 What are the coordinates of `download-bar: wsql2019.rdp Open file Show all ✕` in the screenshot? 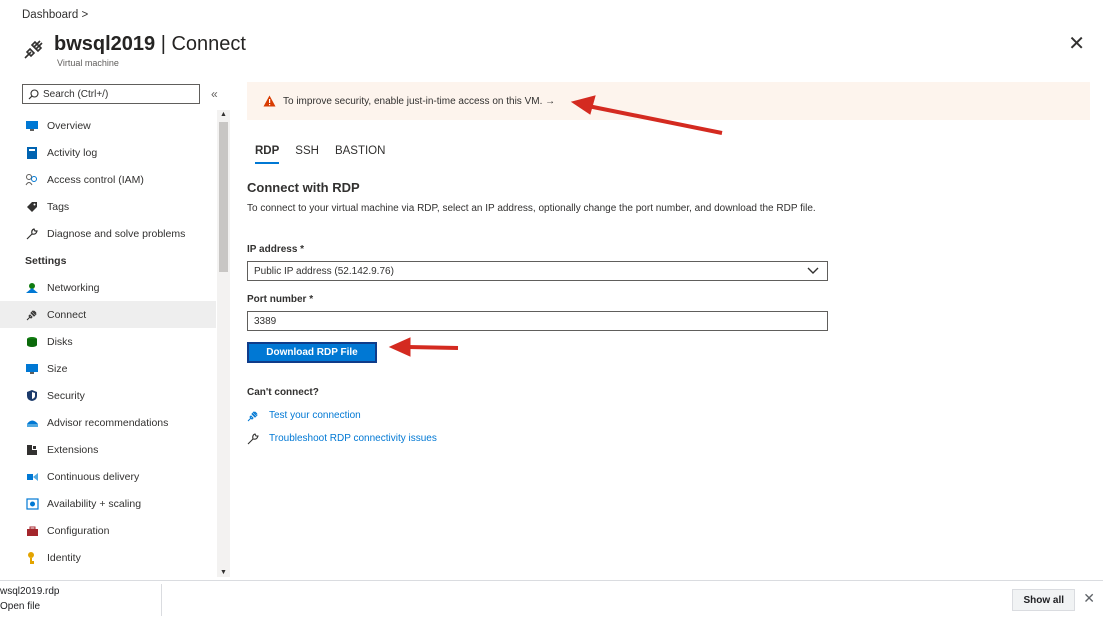 It's located at (551, 598).